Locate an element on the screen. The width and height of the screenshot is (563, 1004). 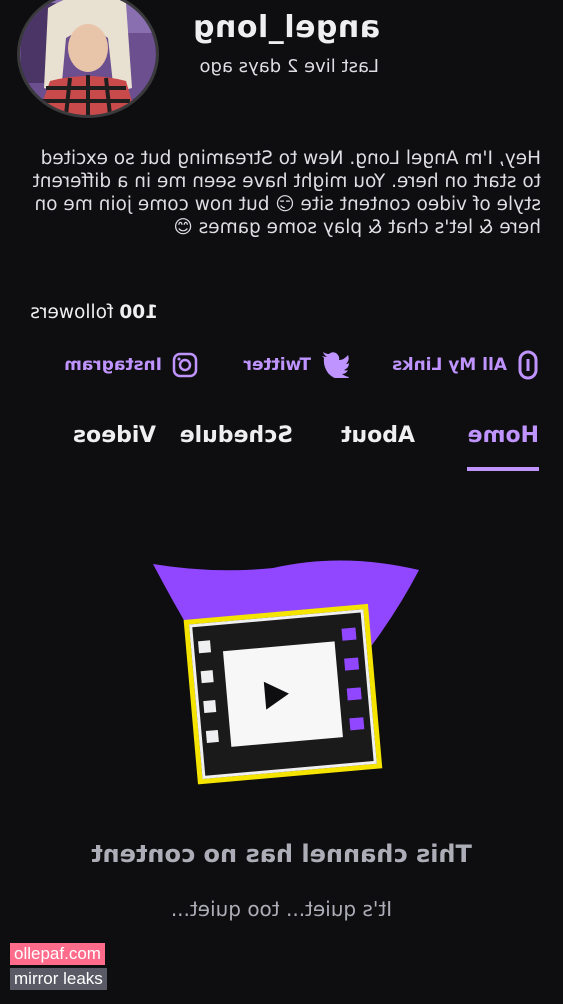
twitter-bird-icon is located at coordinates (335, 365).